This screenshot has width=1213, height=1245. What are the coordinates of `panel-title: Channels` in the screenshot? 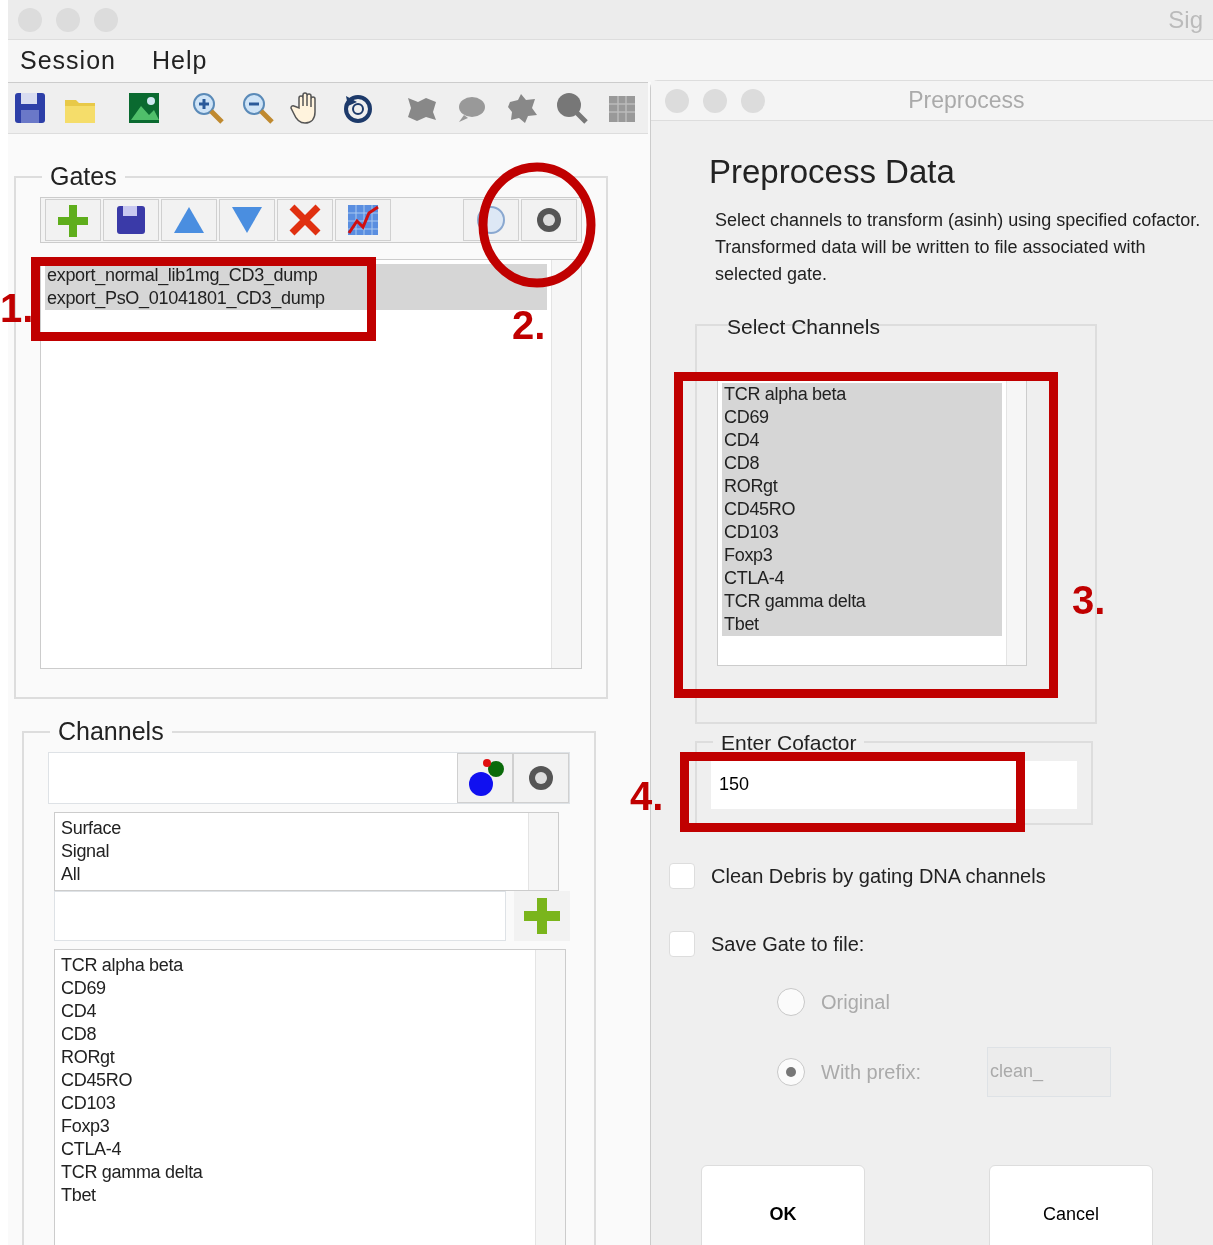 It's located at (111, 731).